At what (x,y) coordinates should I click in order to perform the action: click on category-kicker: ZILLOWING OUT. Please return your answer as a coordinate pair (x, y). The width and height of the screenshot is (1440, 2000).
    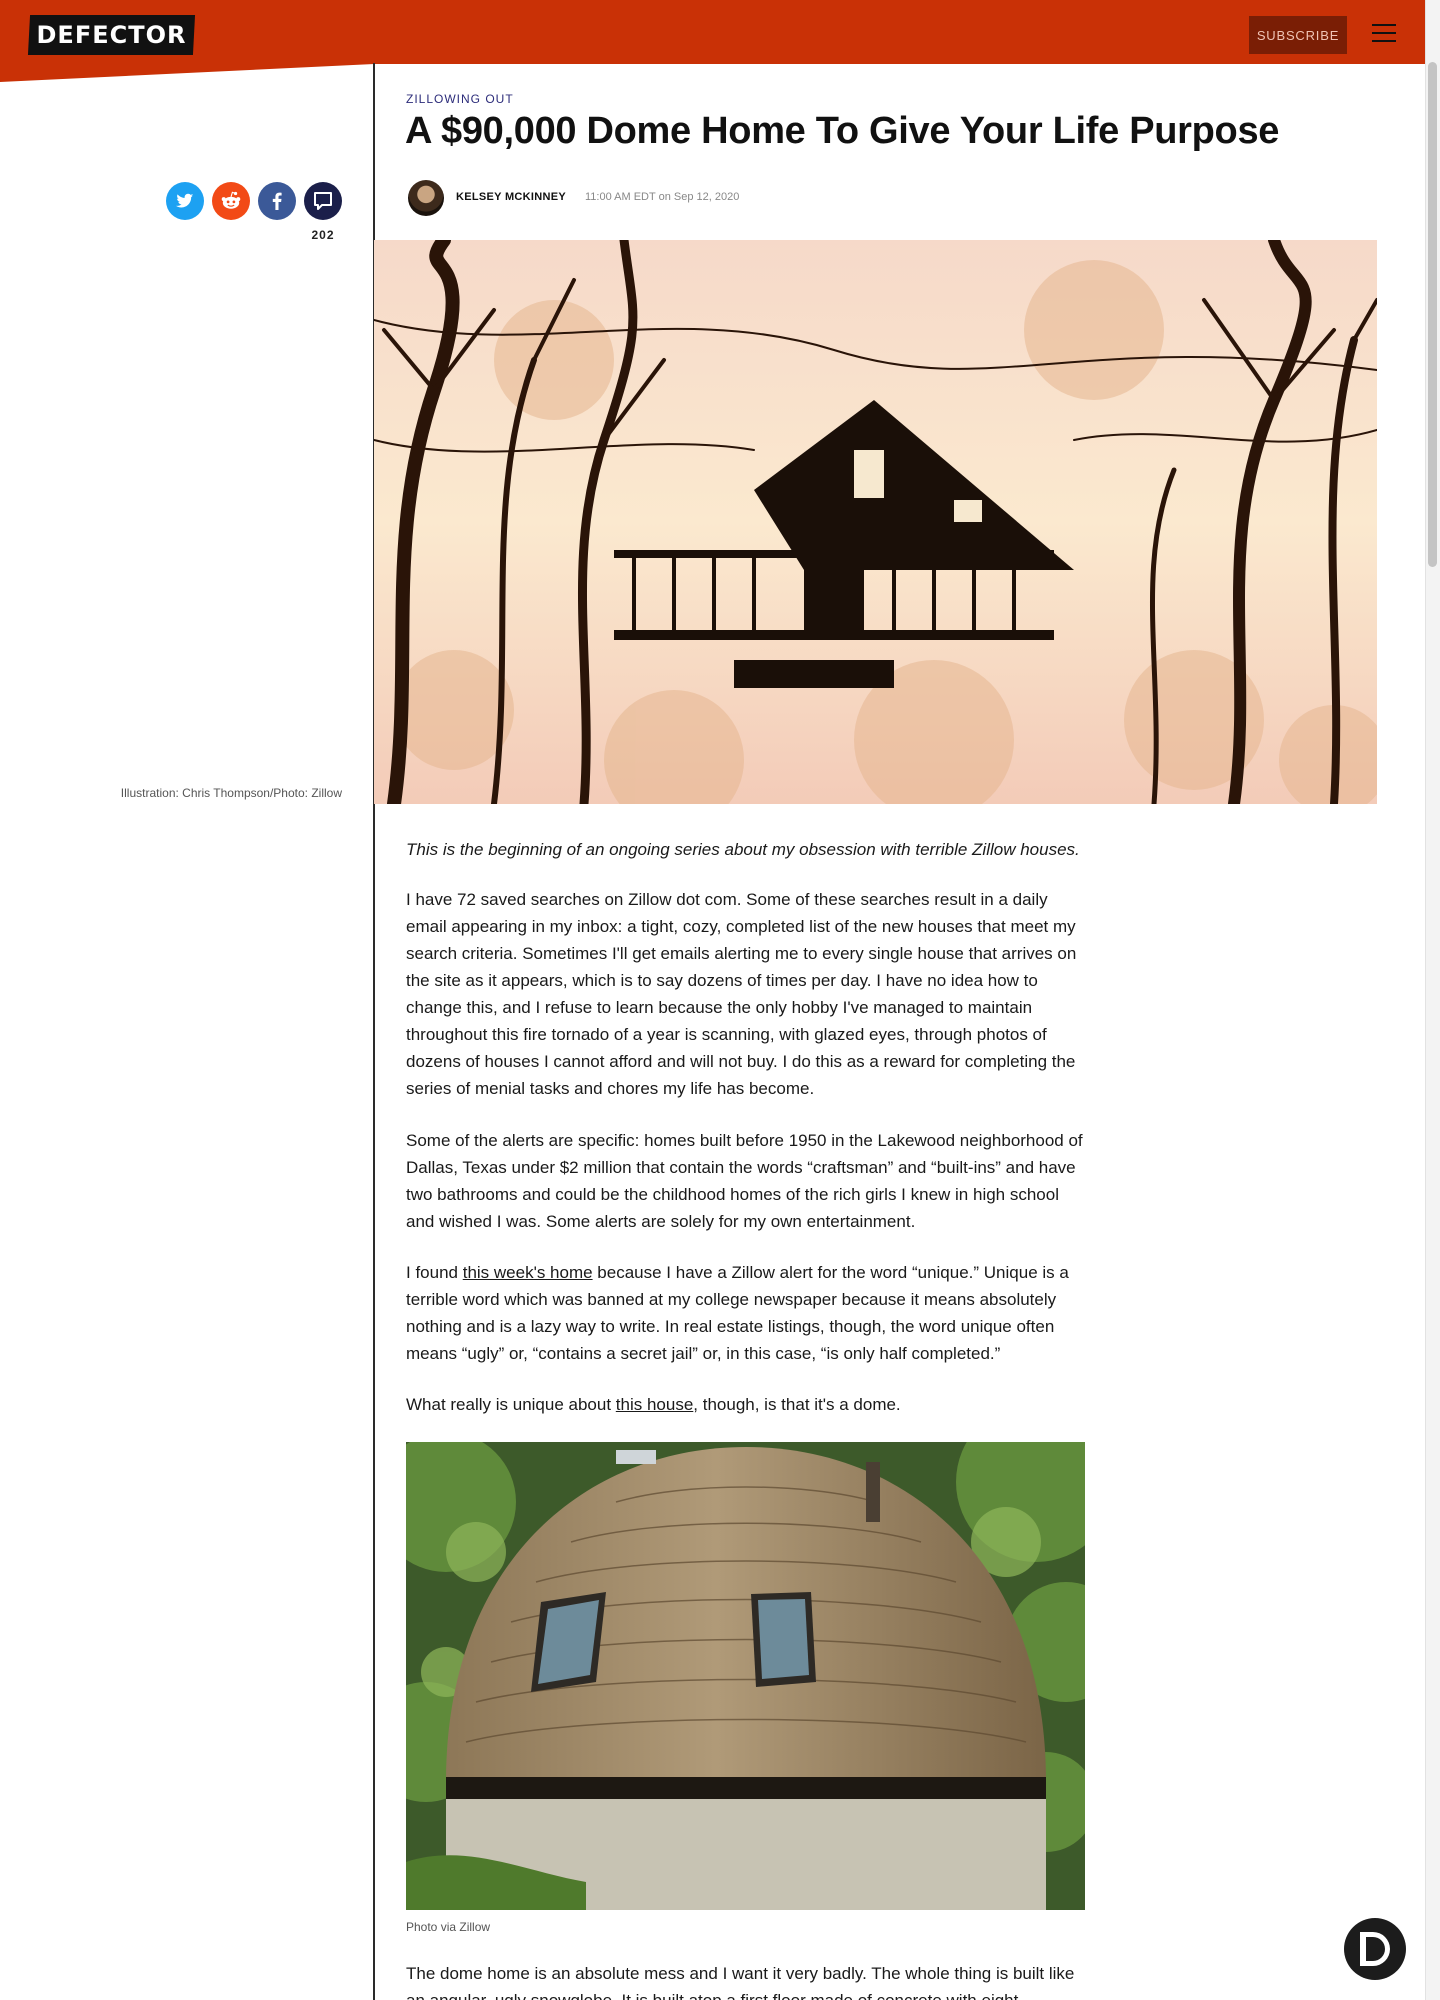
    Looking at the image, I should click on (460, 99).